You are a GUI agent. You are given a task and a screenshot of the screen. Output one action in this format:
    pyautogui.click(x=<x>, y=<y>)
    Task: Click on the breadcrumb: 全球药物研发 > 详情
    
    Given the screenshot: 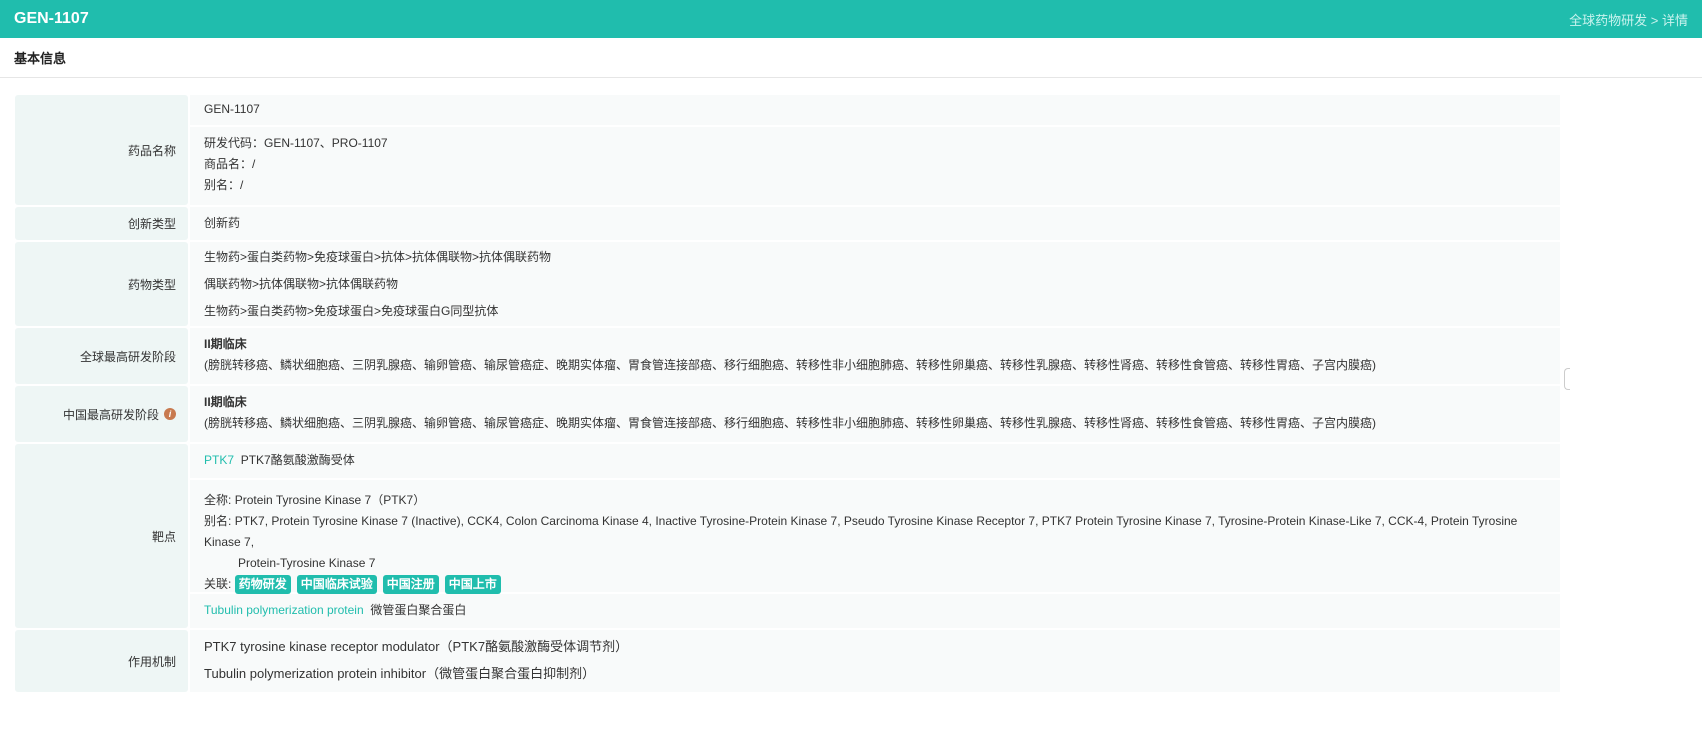 What is the action you would take?
    pyautogui.click(x=1628, y=19)
    